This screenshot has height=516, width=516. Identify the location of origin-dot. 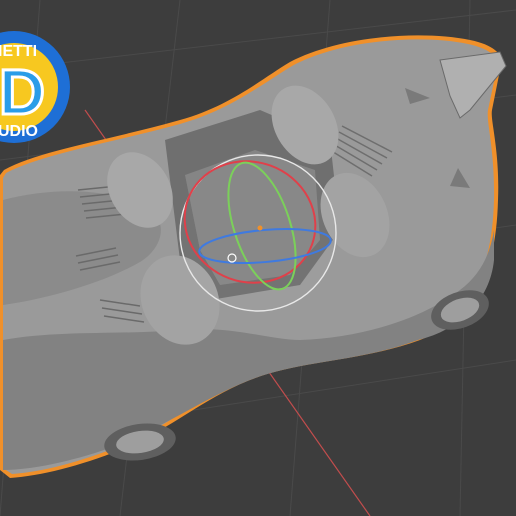
(260, 228).